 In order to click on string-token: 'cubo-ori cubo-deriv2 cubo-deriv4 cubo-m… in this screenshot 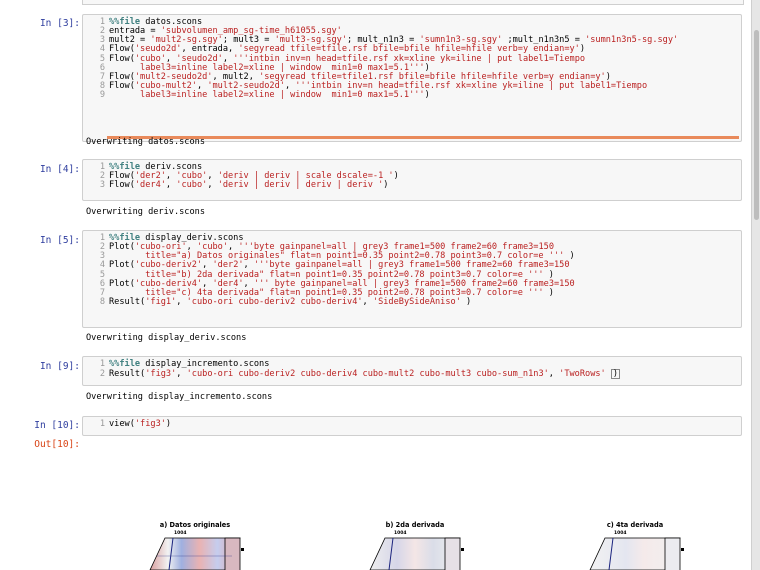, I will do `click(367, 374)`.